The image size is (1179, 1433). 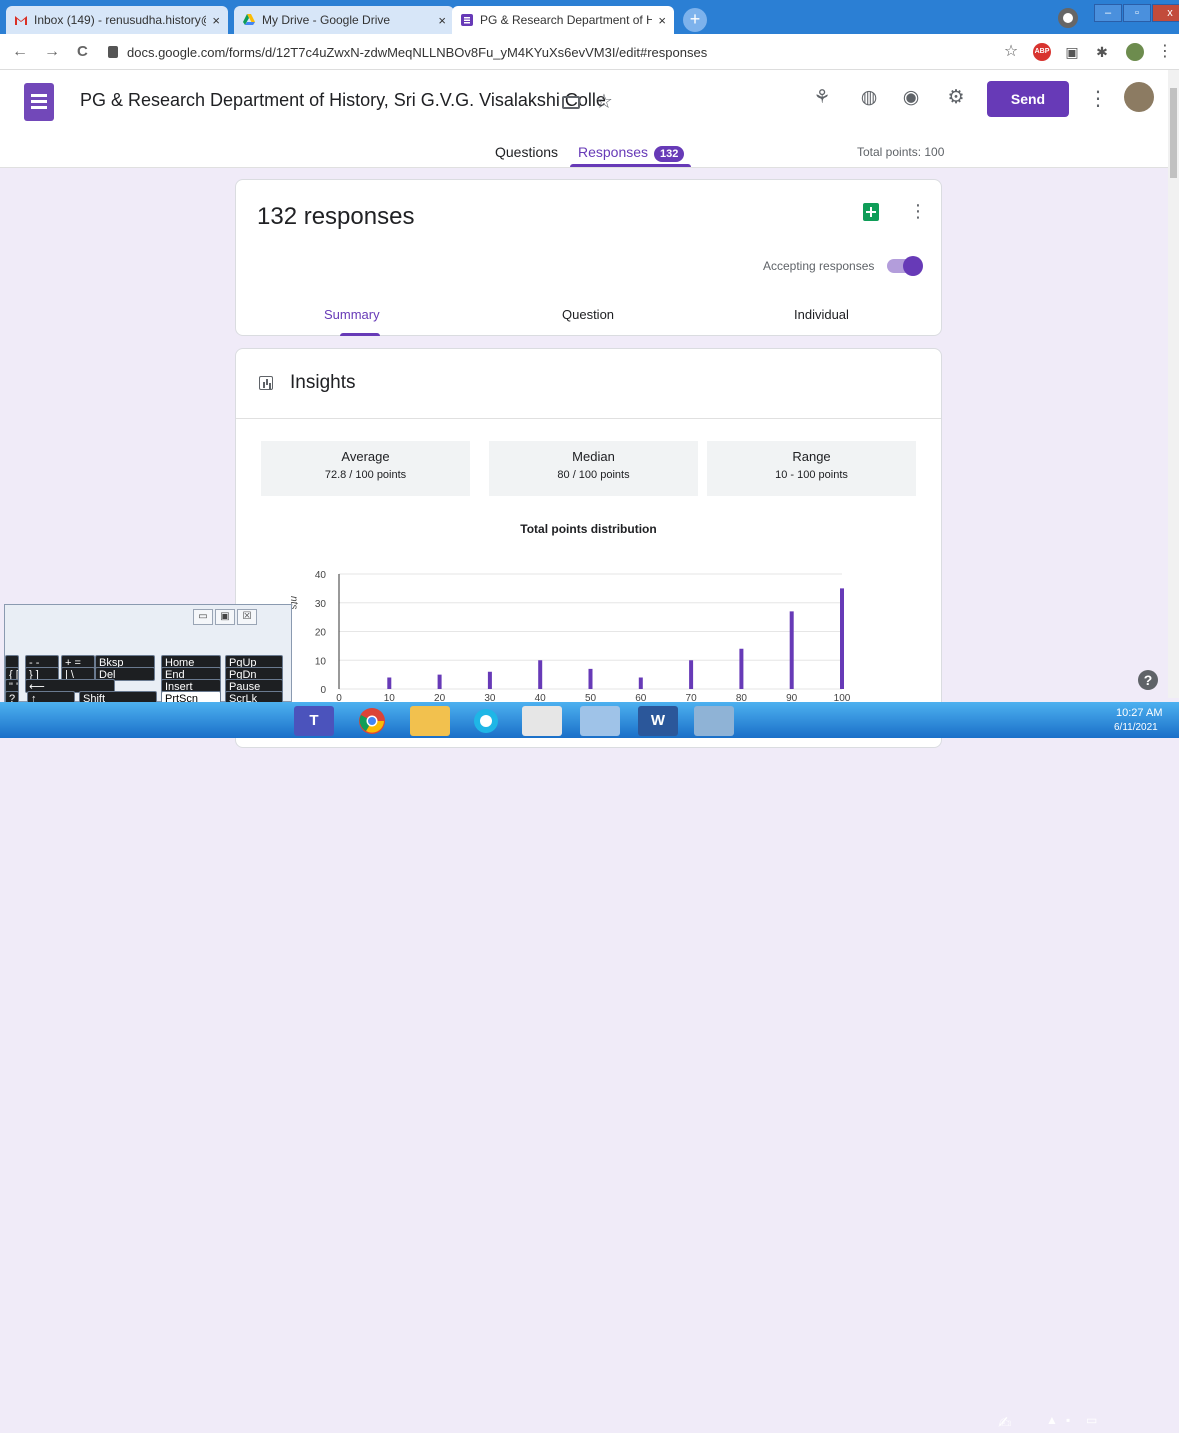 What do you see at coordinates (321, 661) in the screenshot?
I see `y-tick-label: 10` at bounding box center [321, 661].